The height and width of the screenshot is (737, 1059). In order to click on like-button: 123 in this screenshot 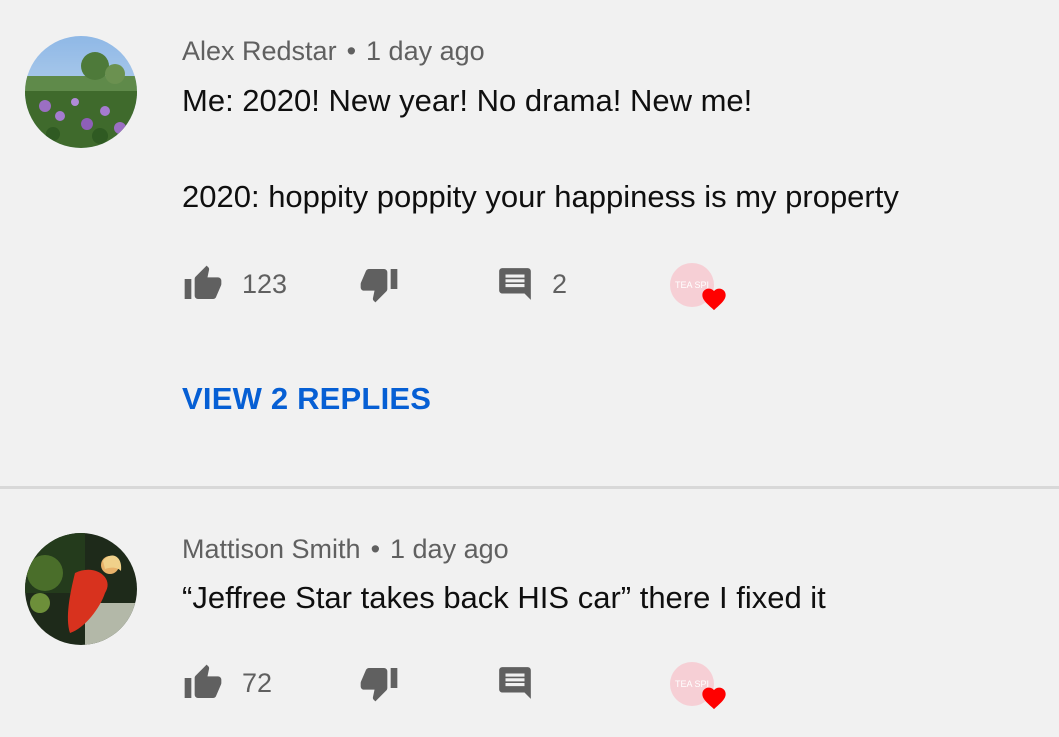, I will do `click(234, 284)`.